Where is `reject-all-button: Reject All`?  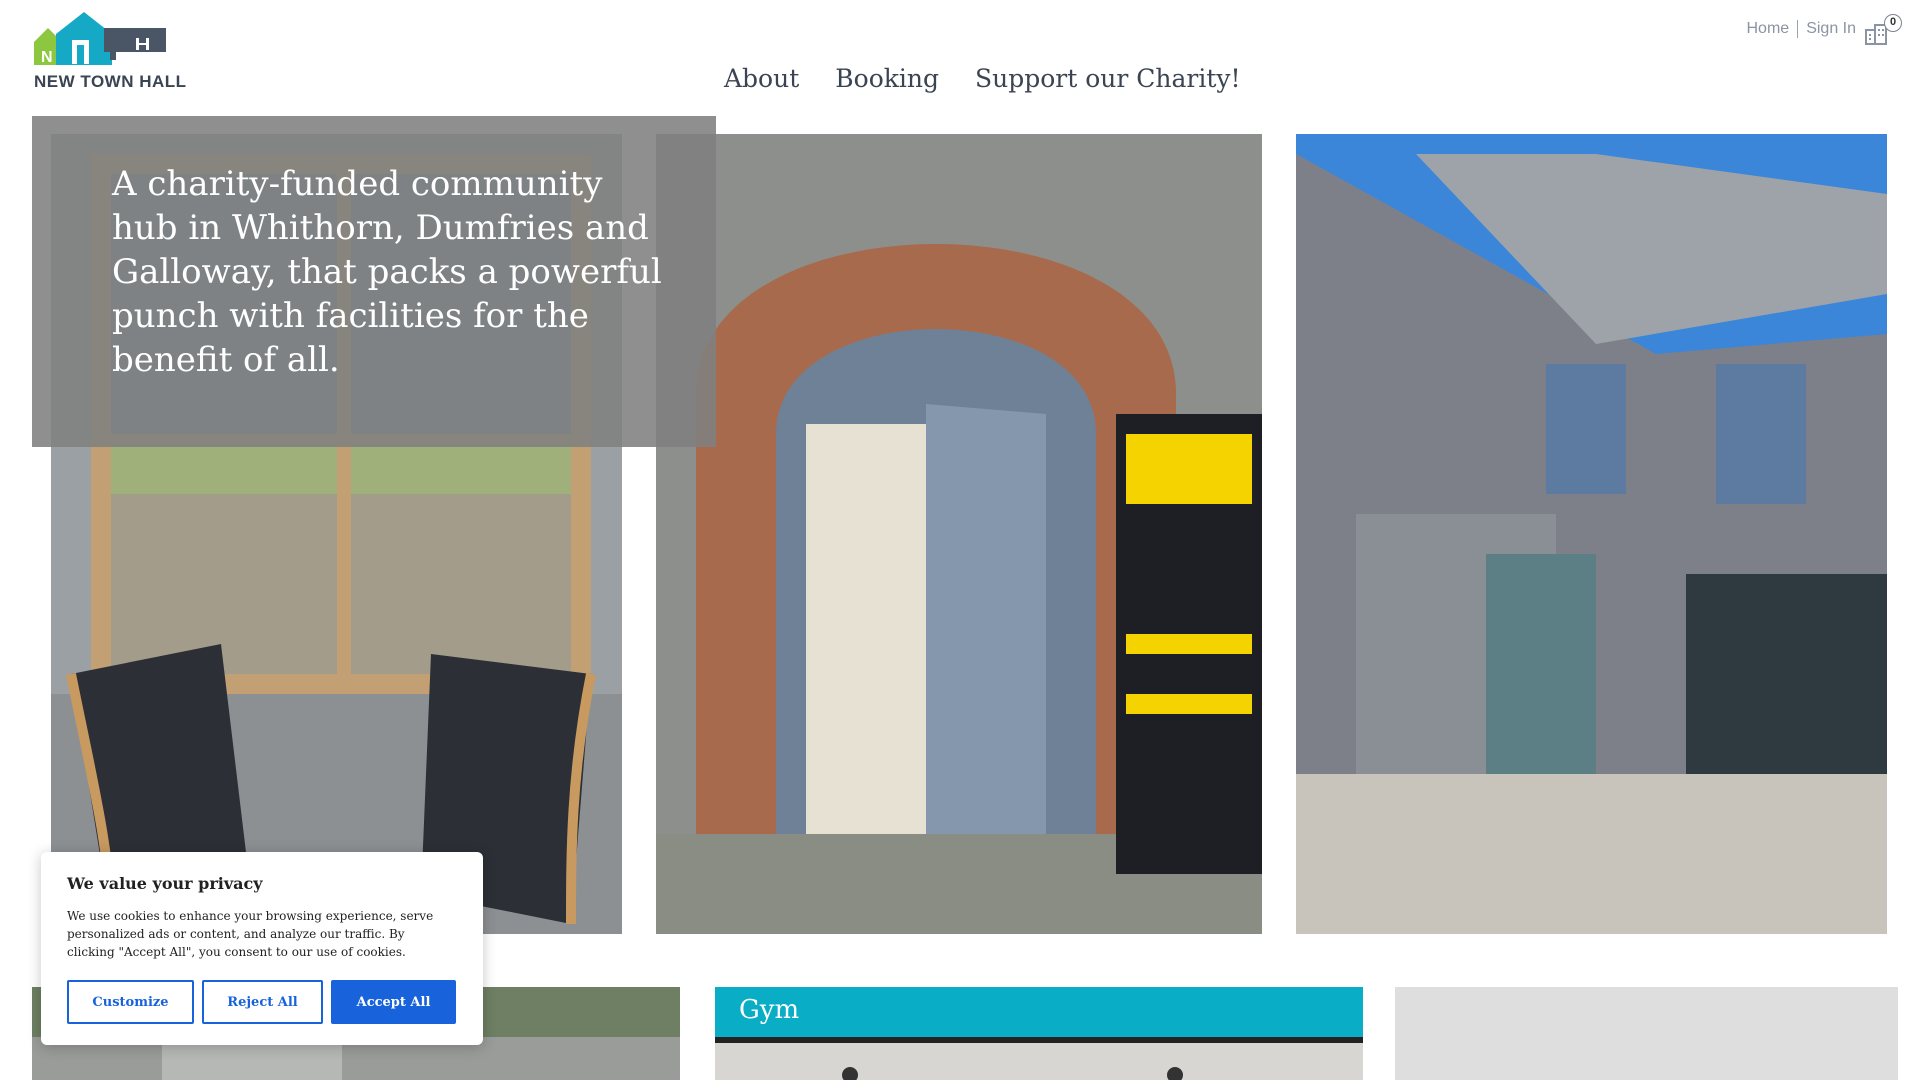
reject-all-button: Reject All is located at coordinates (262, 1002).